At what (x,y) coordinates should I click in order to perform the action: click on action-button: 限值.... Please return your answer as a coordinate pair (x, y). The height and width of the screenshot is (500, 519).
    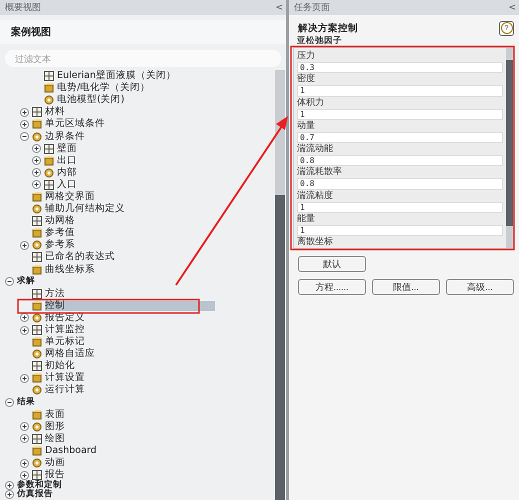
    Looking at the image, I should click on (406, 287).